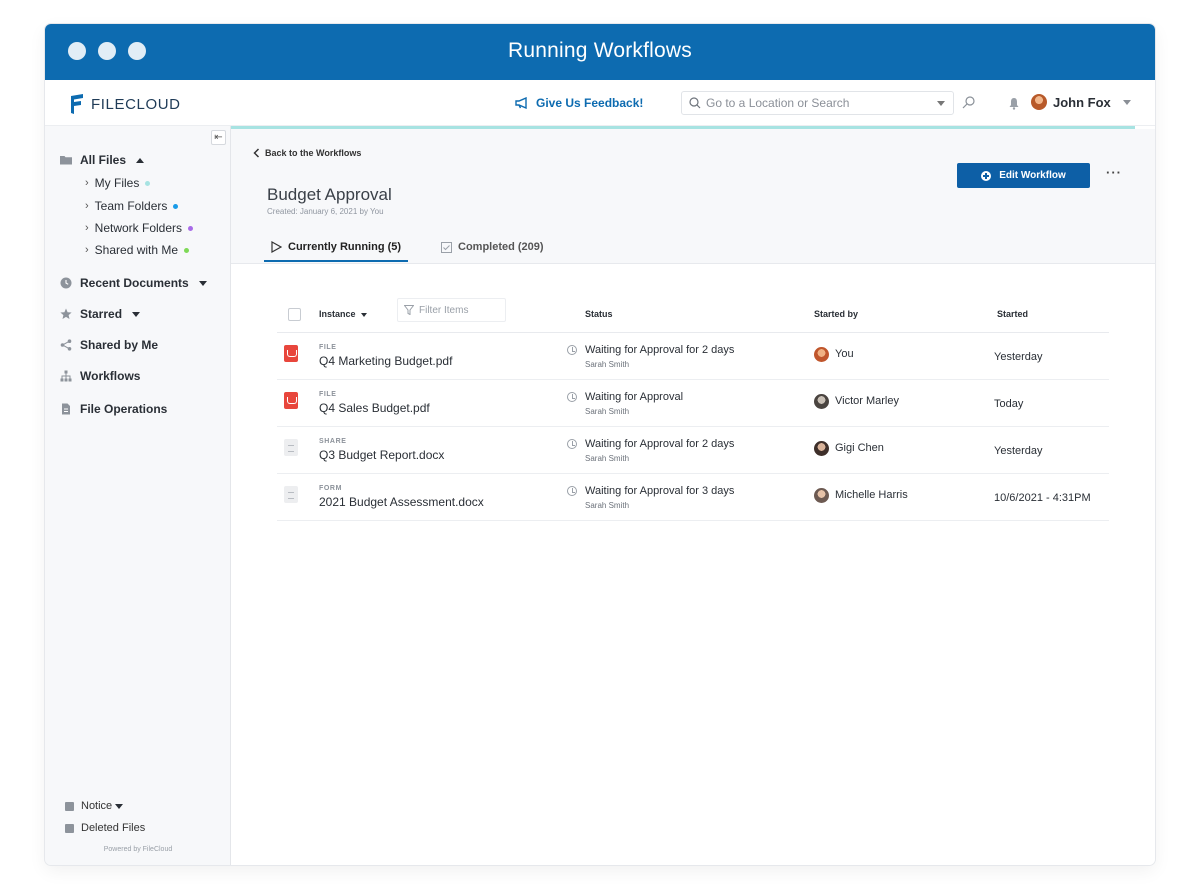 The image size is (1200, 889). I want to click on sidebar-item-label: Network Folders, so click(138, 228).